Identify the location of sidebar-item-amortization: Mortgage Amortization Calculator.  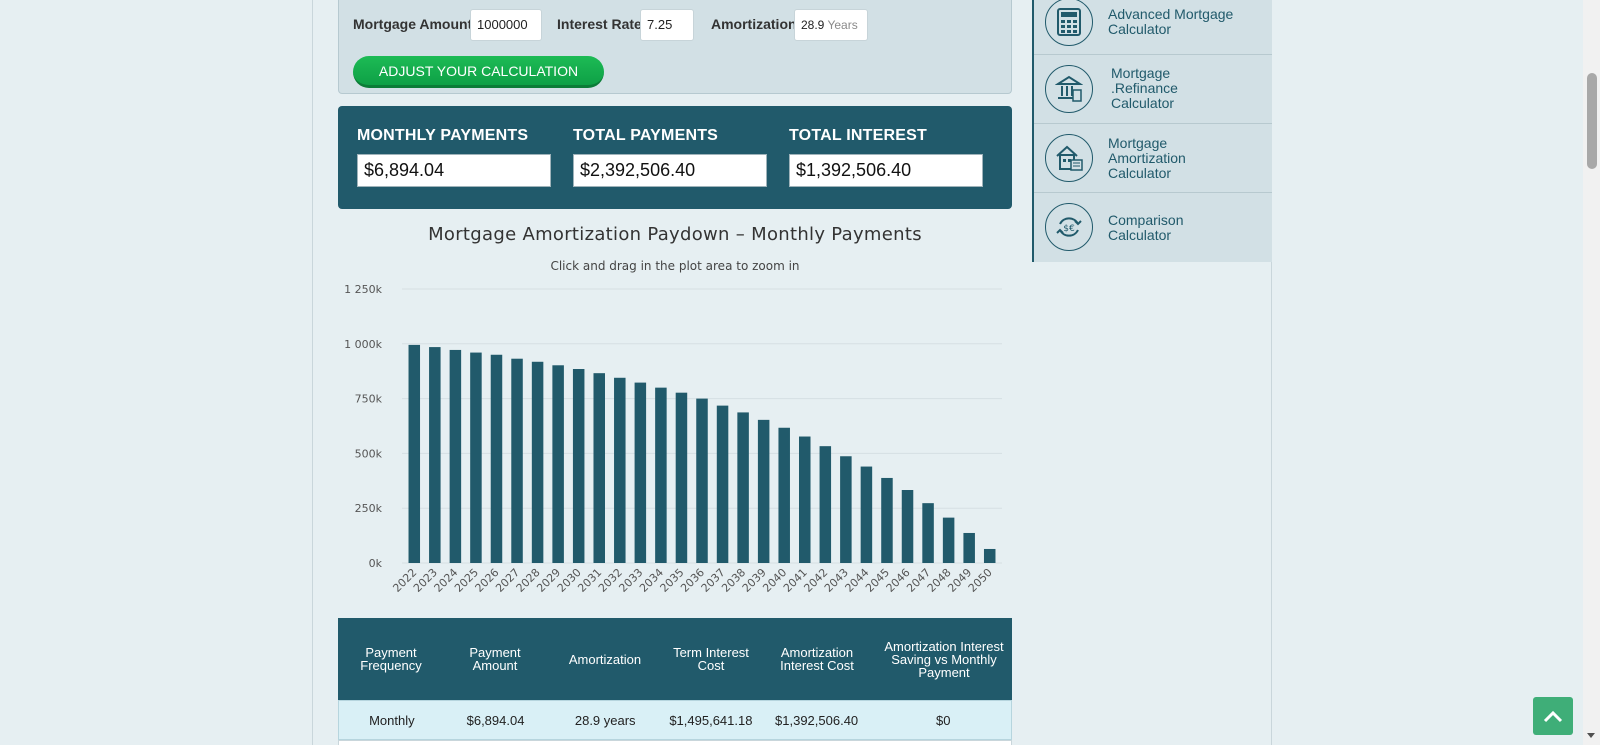
(1153, 158).